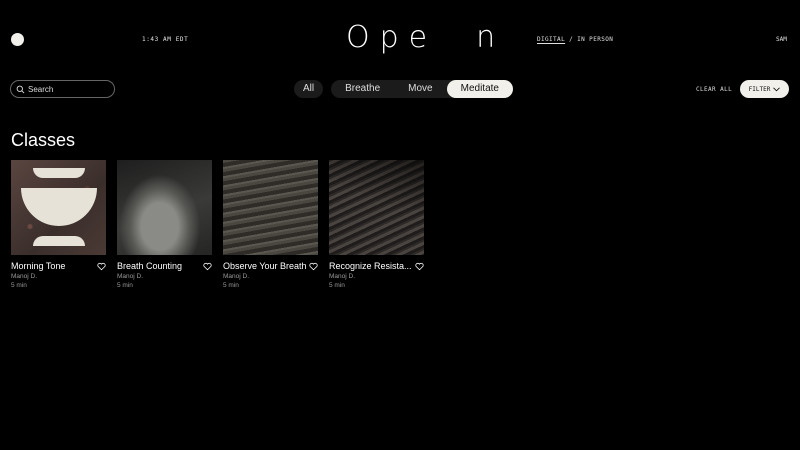 The image size is (800, 450). Describe the element at coordinates (479, 89) in the screenshot. I see `tab-meditate: Meditate` at that location.